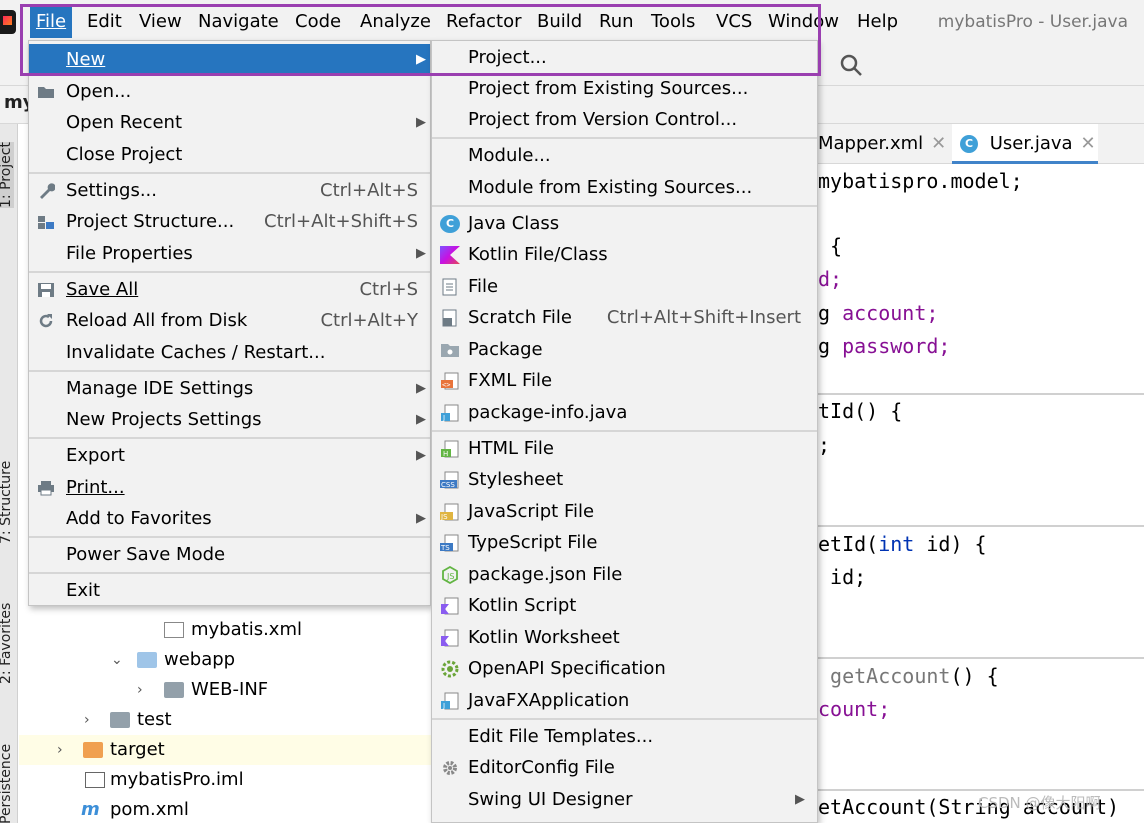 The width and height of the screenshot is (1144, 823). I want to click on menu-item-add-to-favorites: Add to Favorites ▶, so click(229, 519).